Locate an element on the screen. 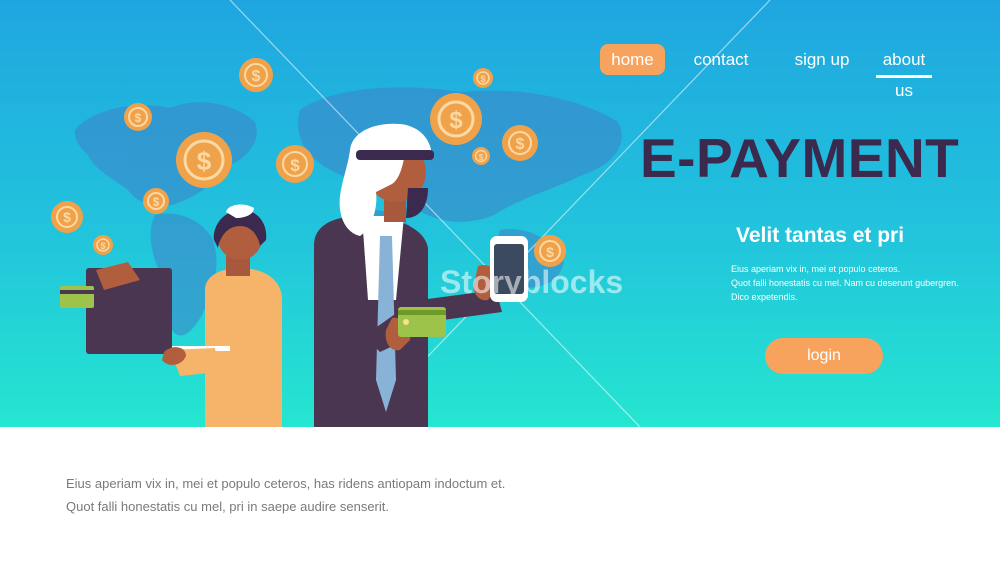 This screenshot has width=1000, height=569. nav-about-link: about us is located at coordinates (904, 72).